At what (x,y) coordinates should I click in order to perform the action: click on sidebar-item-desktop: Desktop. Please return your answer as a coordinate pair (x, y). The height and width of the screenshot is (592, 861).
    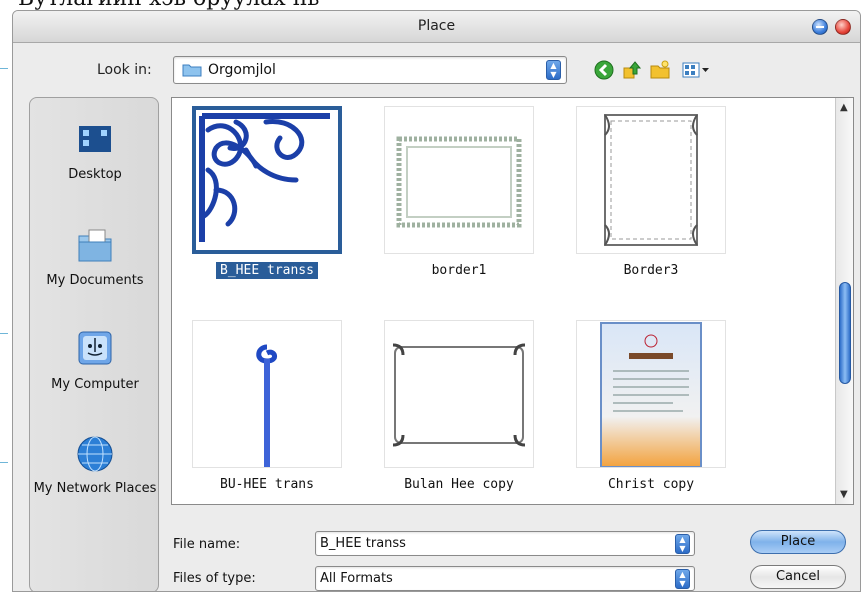
    Looking at the image, I should click on (95, 150).